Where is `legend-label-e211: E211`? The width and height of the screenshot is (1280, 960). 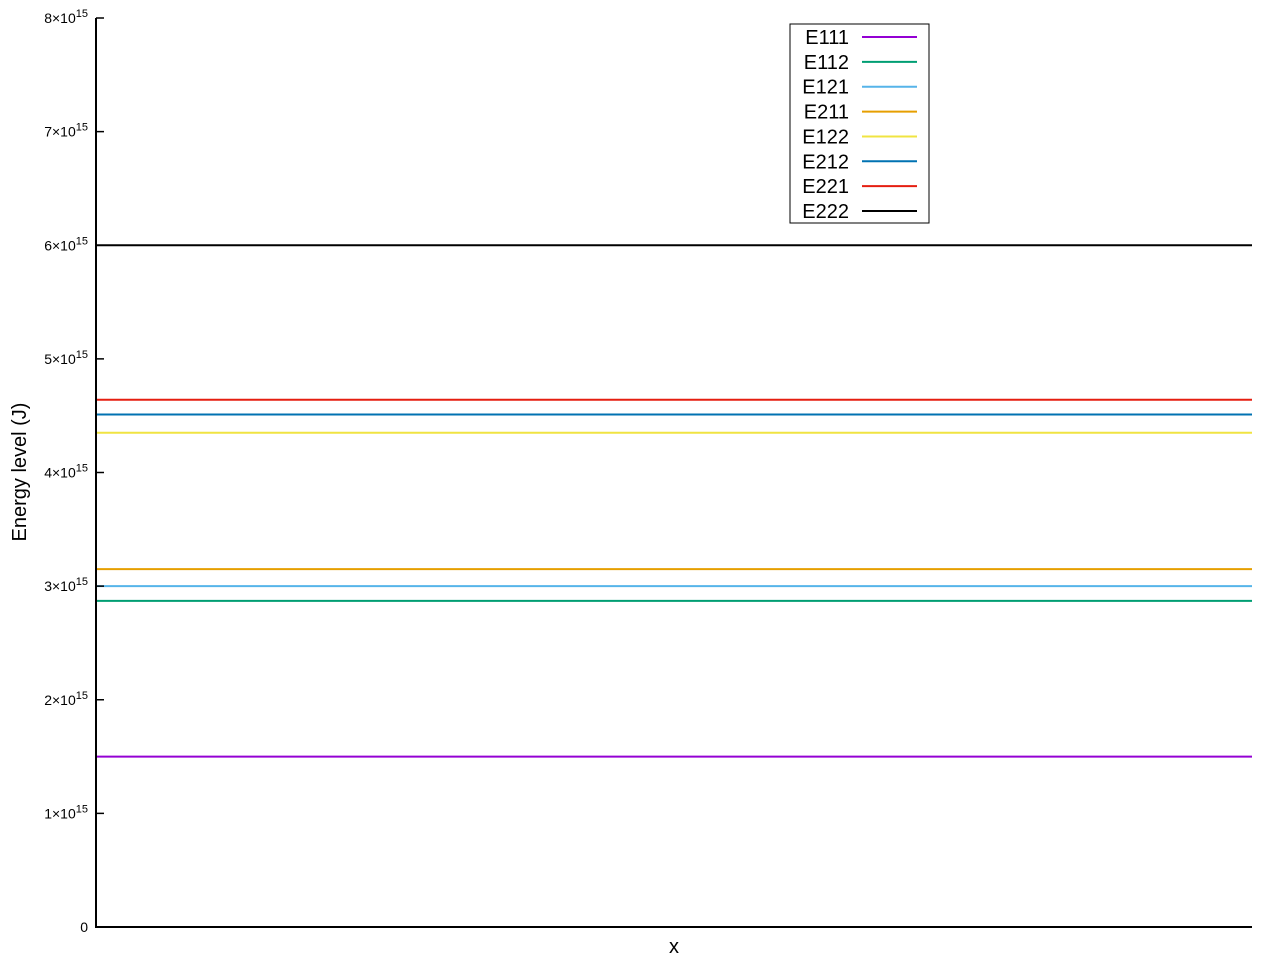 legend-label-e211: E211 is located at coordinates (826, 113).